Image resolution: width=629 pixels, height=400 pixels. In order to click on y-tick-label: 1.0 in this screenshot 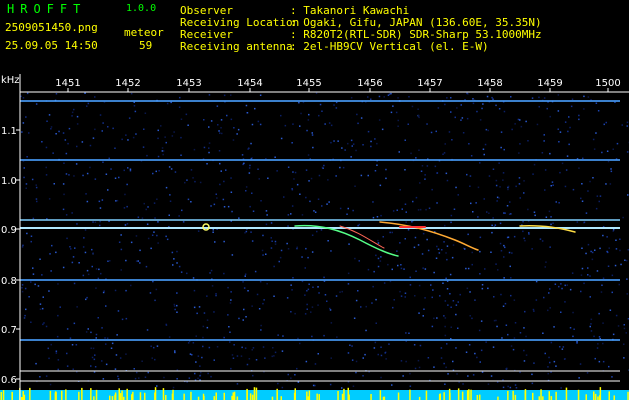, I will do `click(9, 181)`.